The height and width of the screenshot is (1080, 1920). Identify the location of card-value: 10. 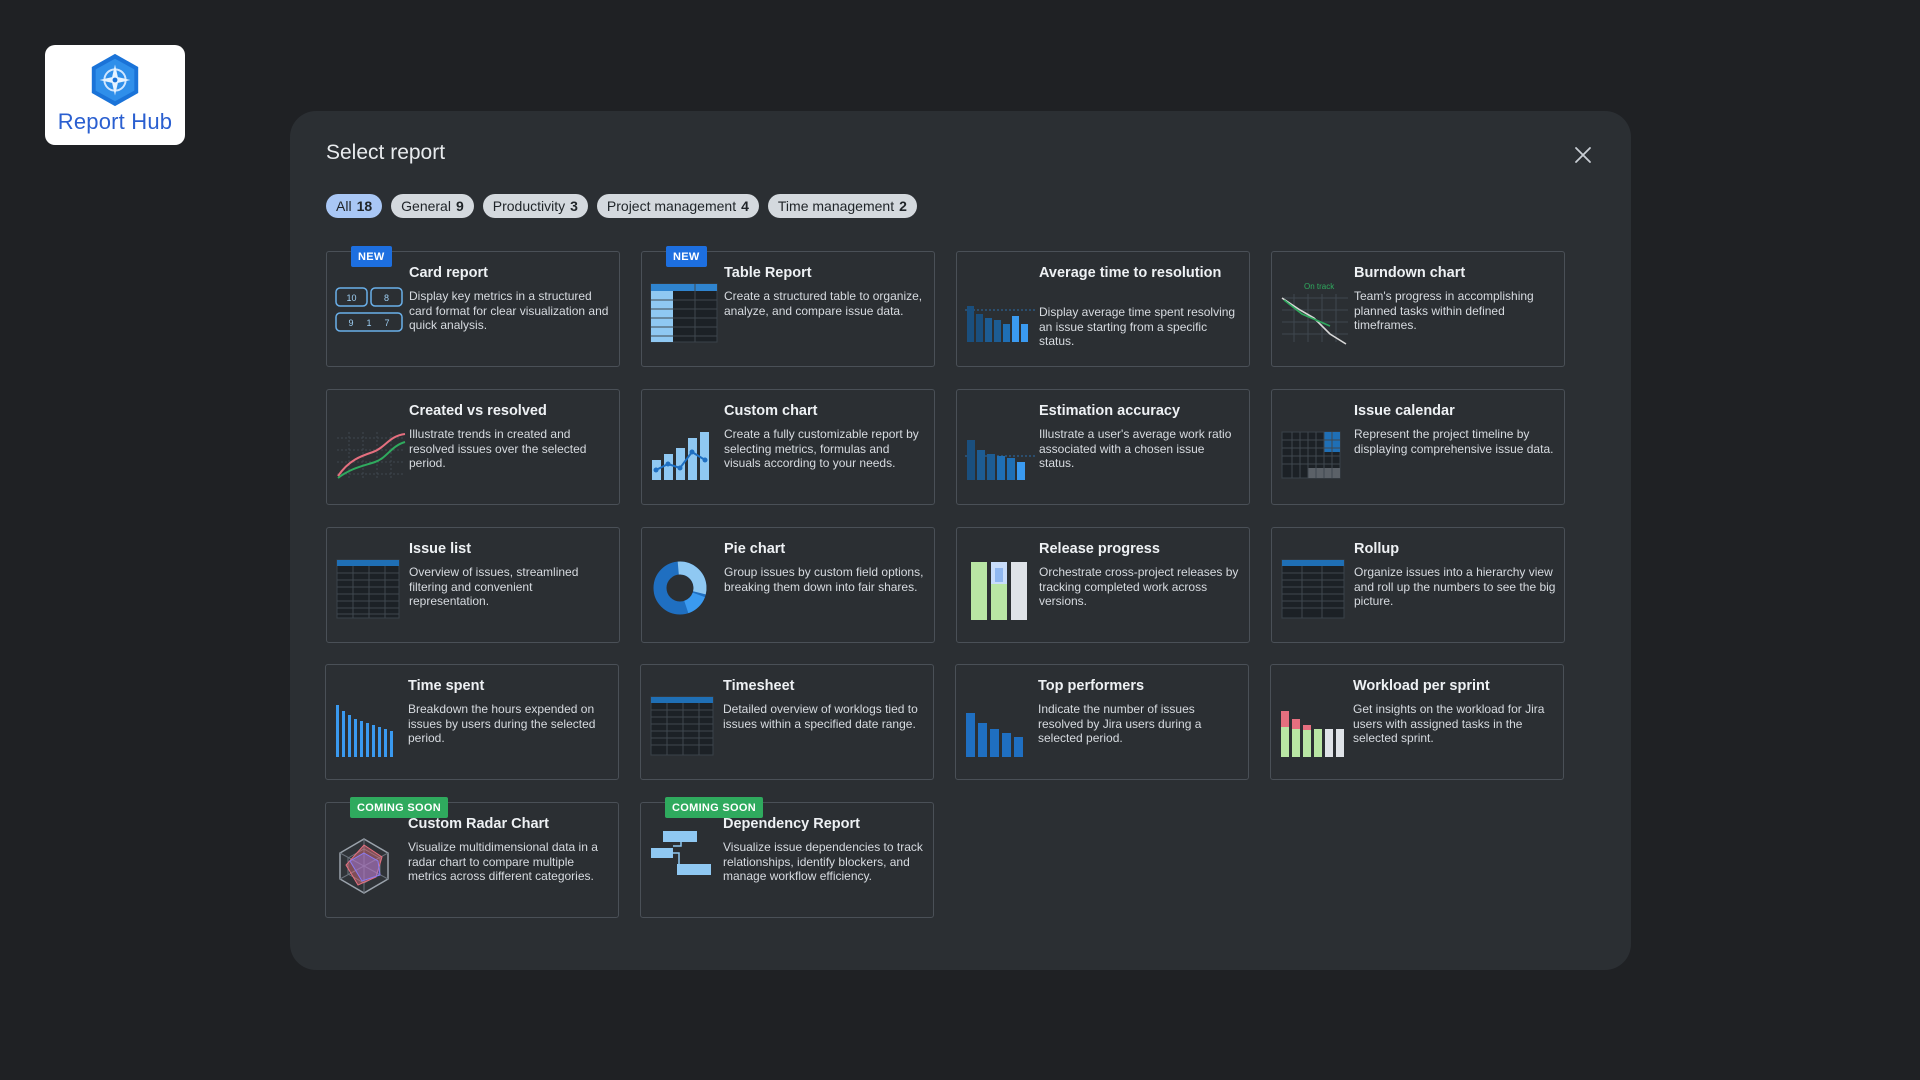
(351, 298).